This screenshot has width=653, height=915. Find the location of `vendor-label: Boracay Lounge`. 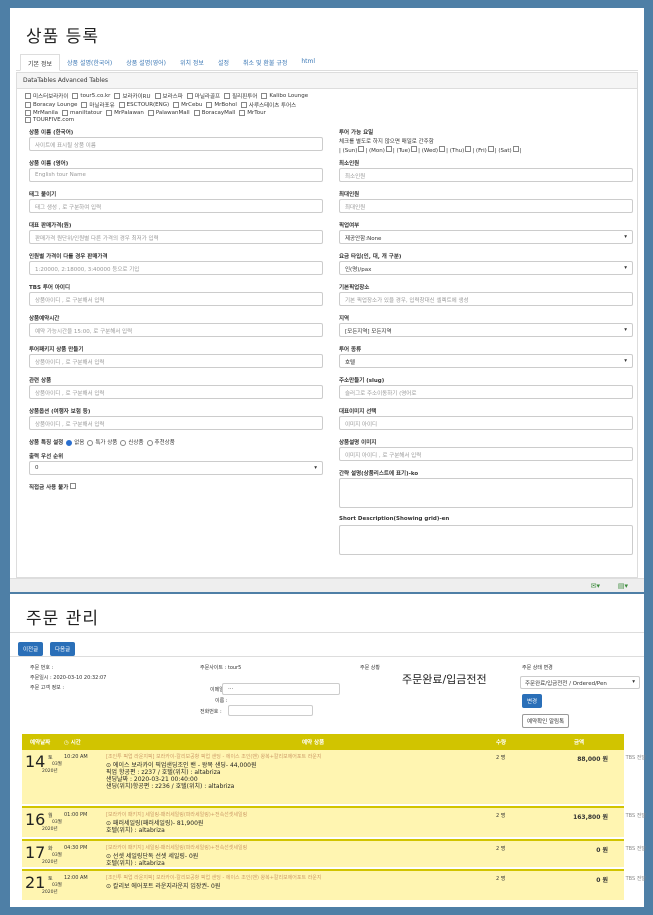

vendor-label: Boracay Lounge is located at coordinates (55, 105).